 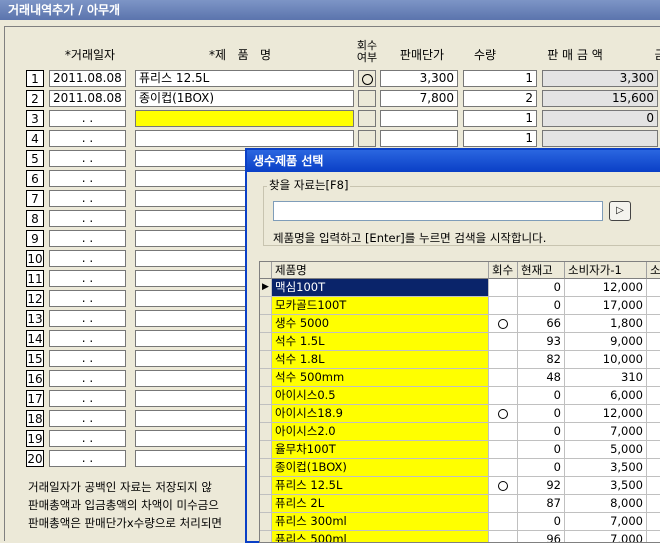 I want to click on grid-row: ▶ 맥심100T 0 12,000, so click(x=460, y=288).